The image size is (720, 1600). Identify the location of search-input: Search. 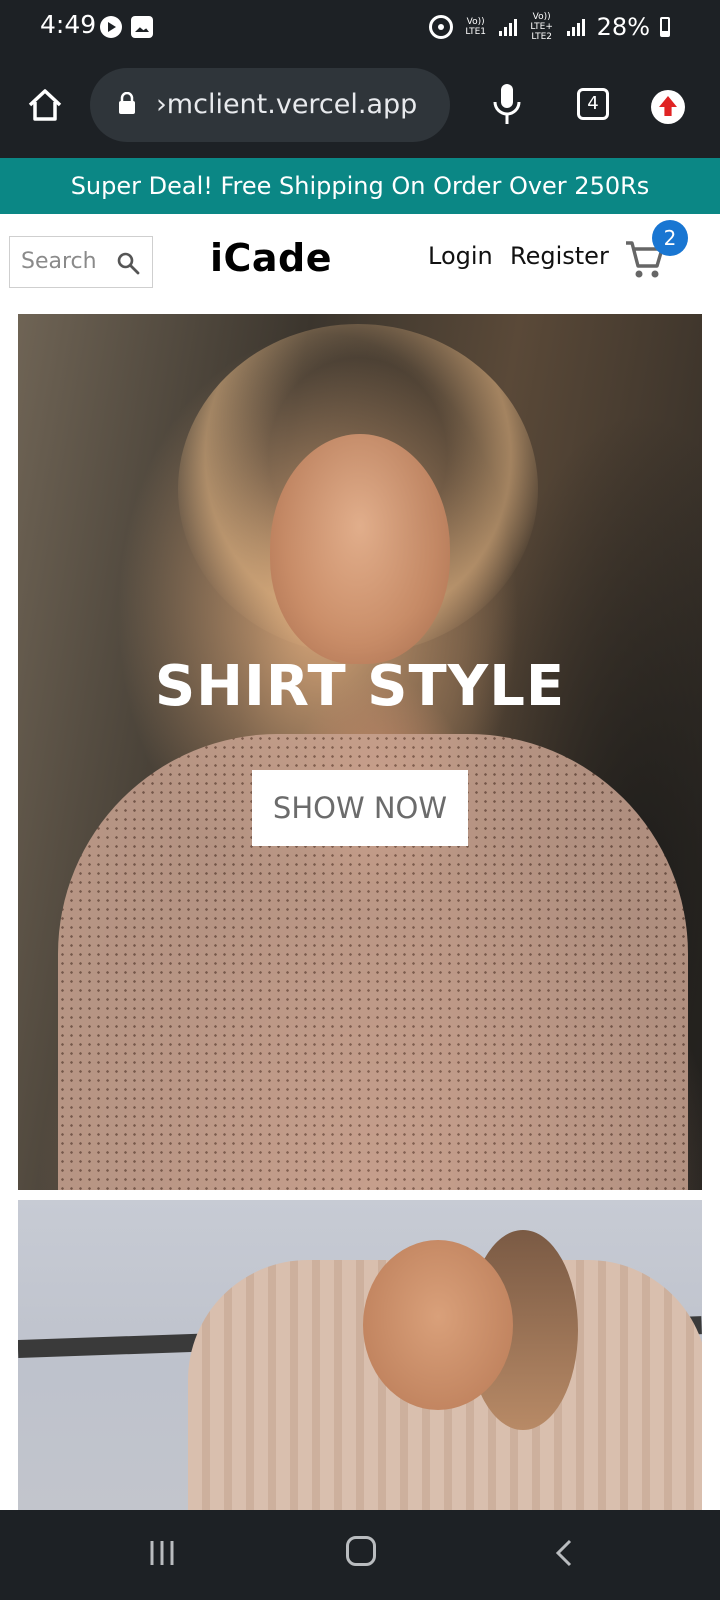
(81, 262).